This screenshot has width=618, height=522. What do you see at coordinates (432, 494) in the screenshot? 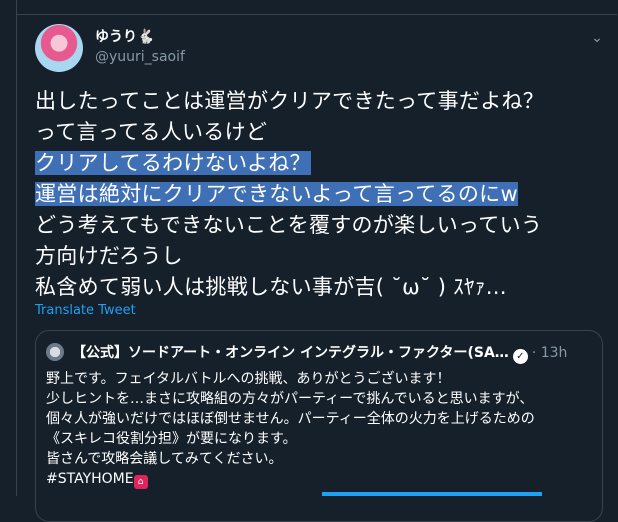
I see `bottom-accent-bar` at bounding box center [432, 494].